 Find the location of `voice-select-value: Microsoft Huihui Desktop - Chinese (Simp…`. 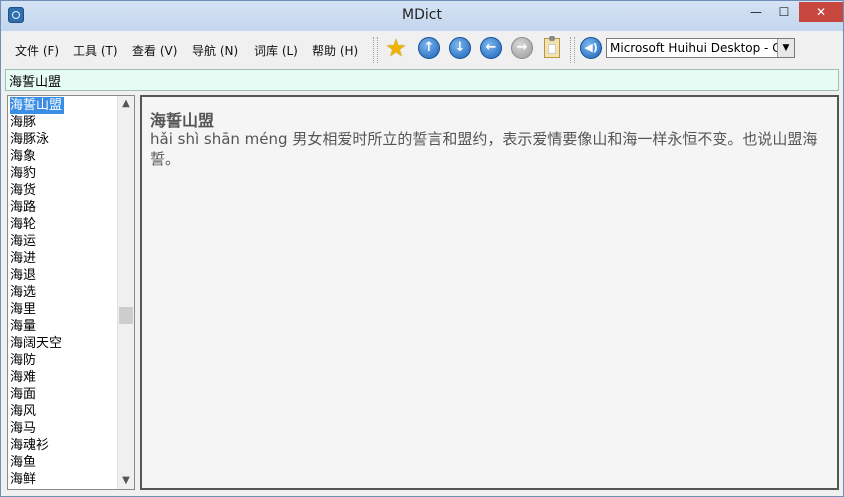

voice-select-value: Microsoft Huihui Desktop - Chinese (Simp… is located at coordinates (694, 48).